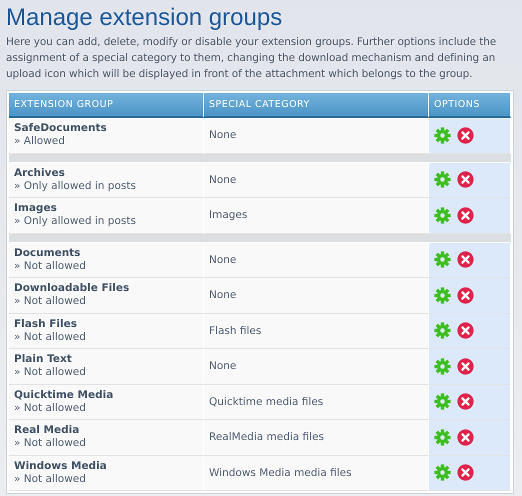 The width and height of the screenshot is (522, 496). What do you see at coordinates (228, 215) in the screenshot?
I see `special-category: Images` at bounding box center [228, 215].